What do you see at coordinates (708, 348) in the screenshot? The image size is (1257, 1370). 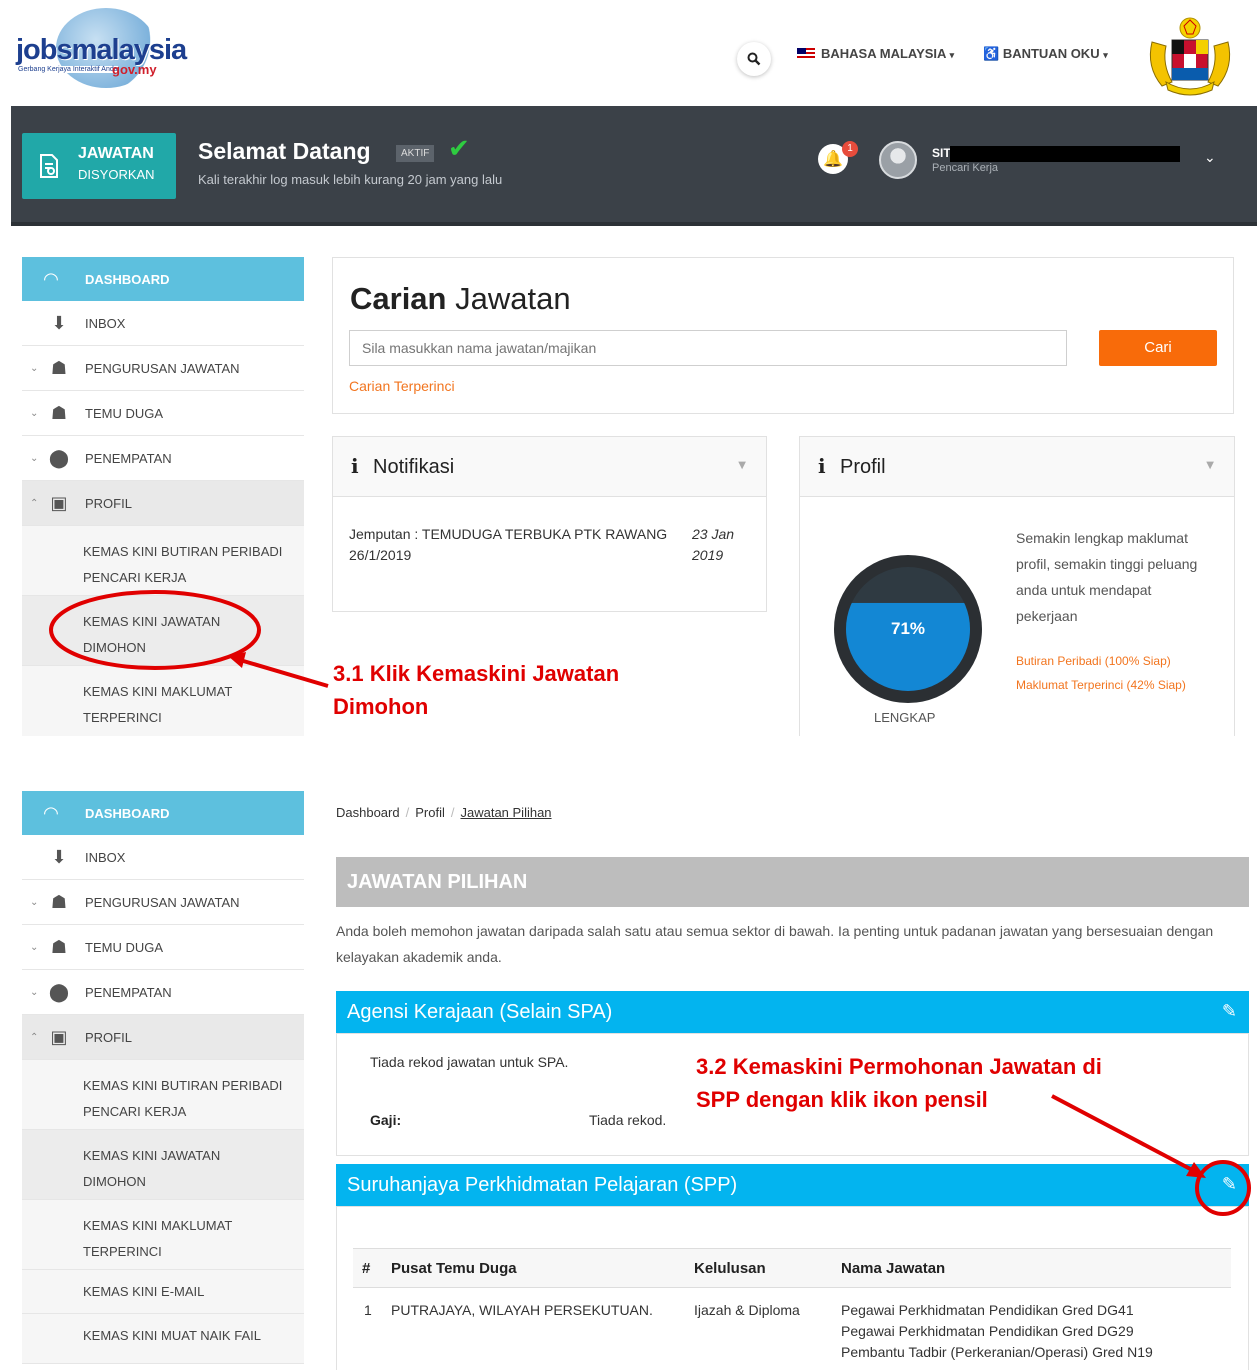 I see `search-input` at bounding box center [708, 348].